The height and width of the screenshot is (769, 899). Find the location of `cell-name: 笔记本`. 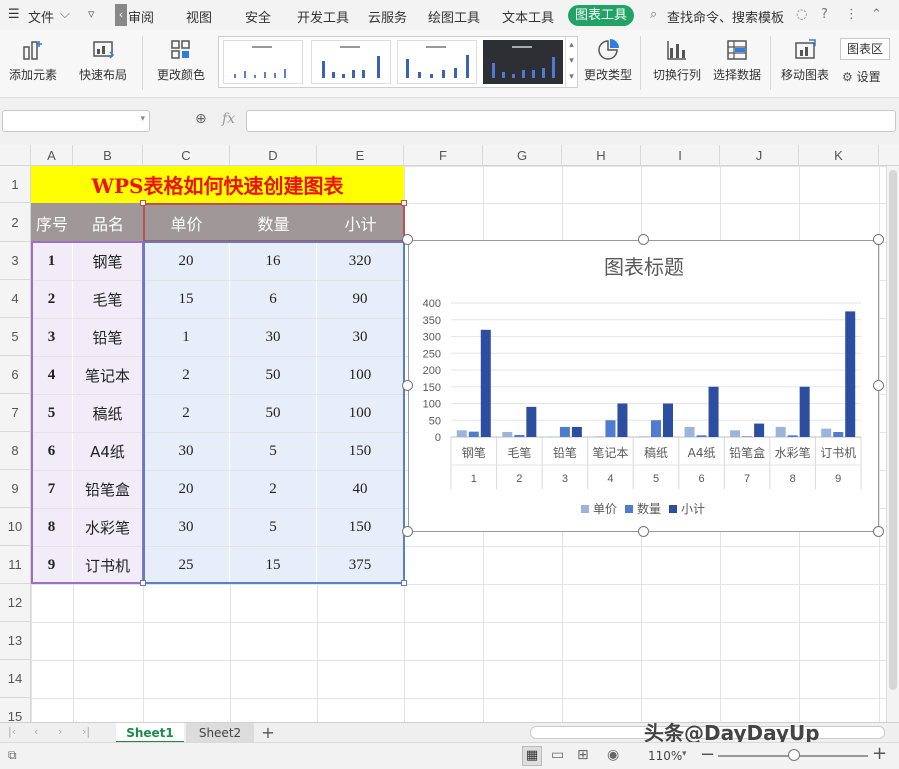

cell-name: 笔记本 is located at coordinates (107, 375).